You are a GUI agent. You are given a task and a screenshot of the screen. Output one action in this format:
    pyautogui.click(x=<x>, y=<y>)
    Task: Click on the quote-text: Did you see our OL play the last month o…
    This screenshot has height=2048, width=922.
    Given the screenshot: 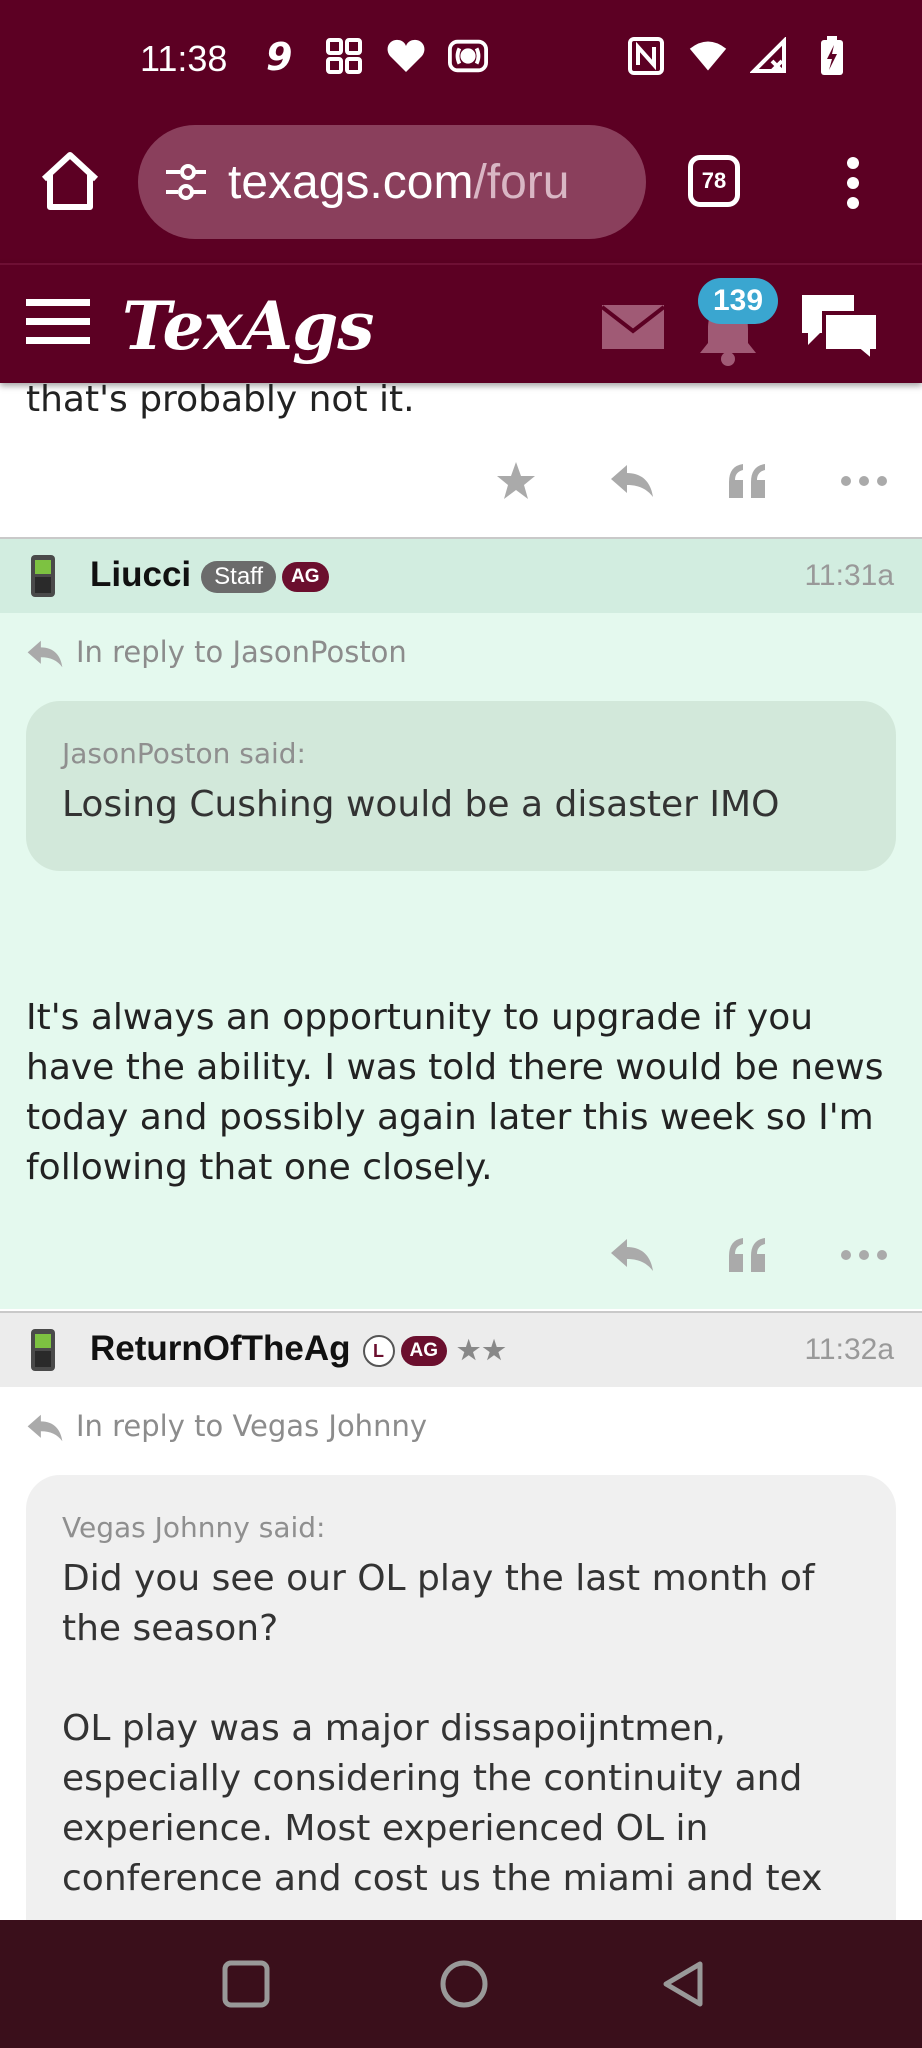 What is the action you would take?
    pyautogui.click(x=442, y=1728)
    